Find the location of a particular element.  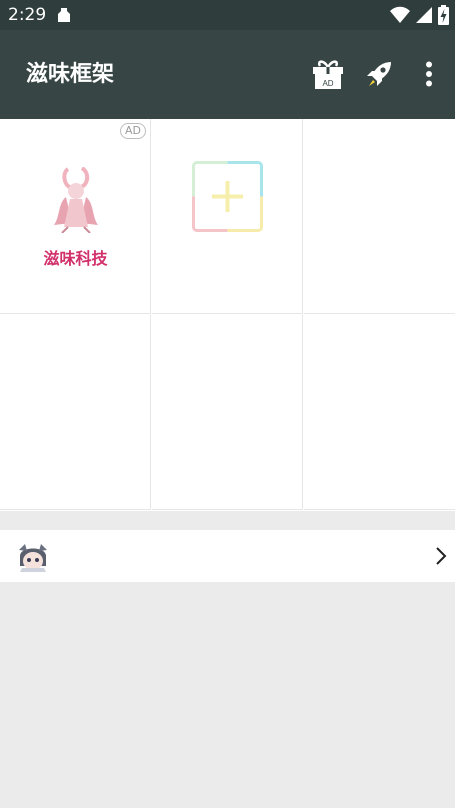

battery-charging-icon is located at coordinates (443, 17).